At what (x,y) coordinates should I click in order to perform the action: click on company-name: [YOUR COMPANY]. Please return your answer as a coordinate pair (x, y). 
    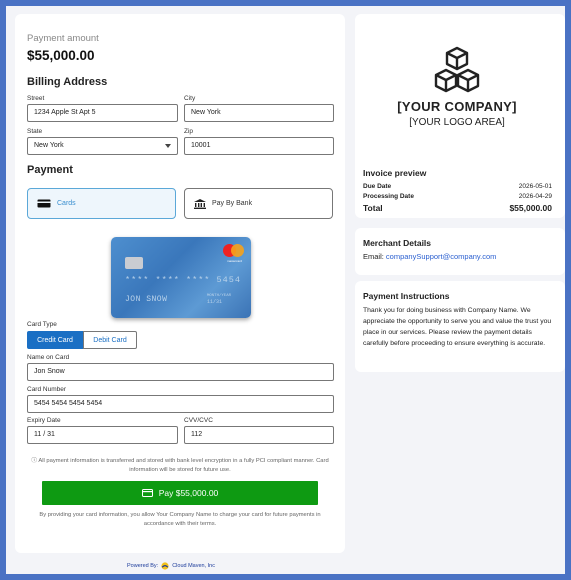
    Looking at the image, I should click on (457, 106).